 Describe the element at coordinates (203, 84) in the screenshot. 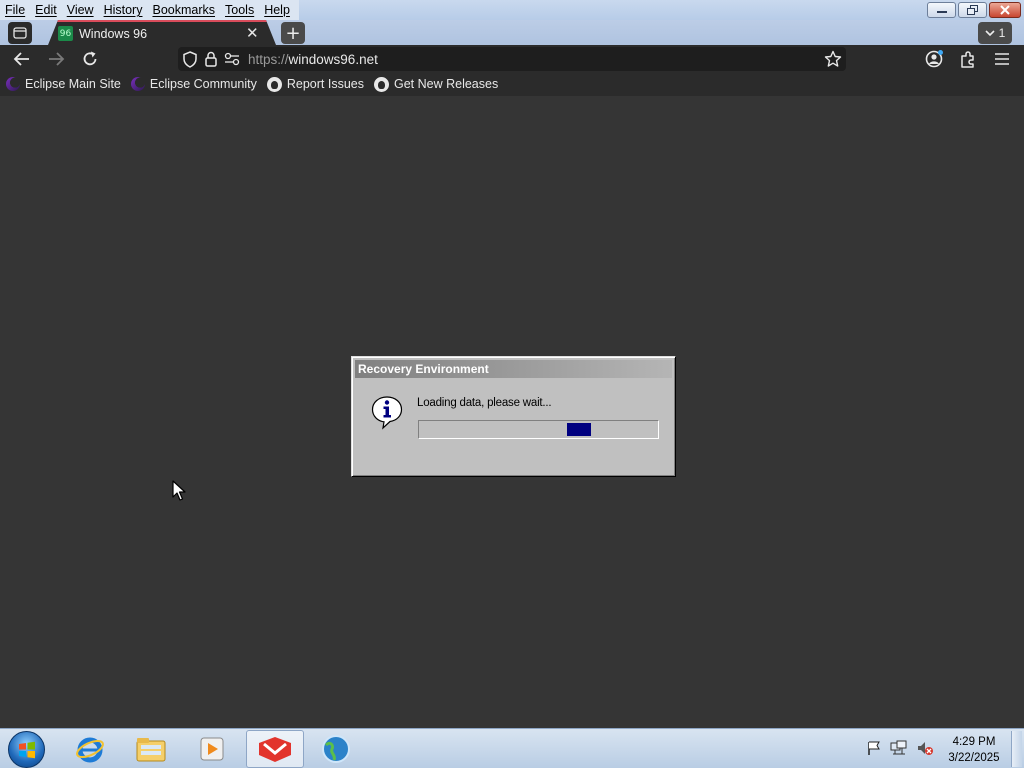

I see `bookmark-label: Eclipse Community` at that location.